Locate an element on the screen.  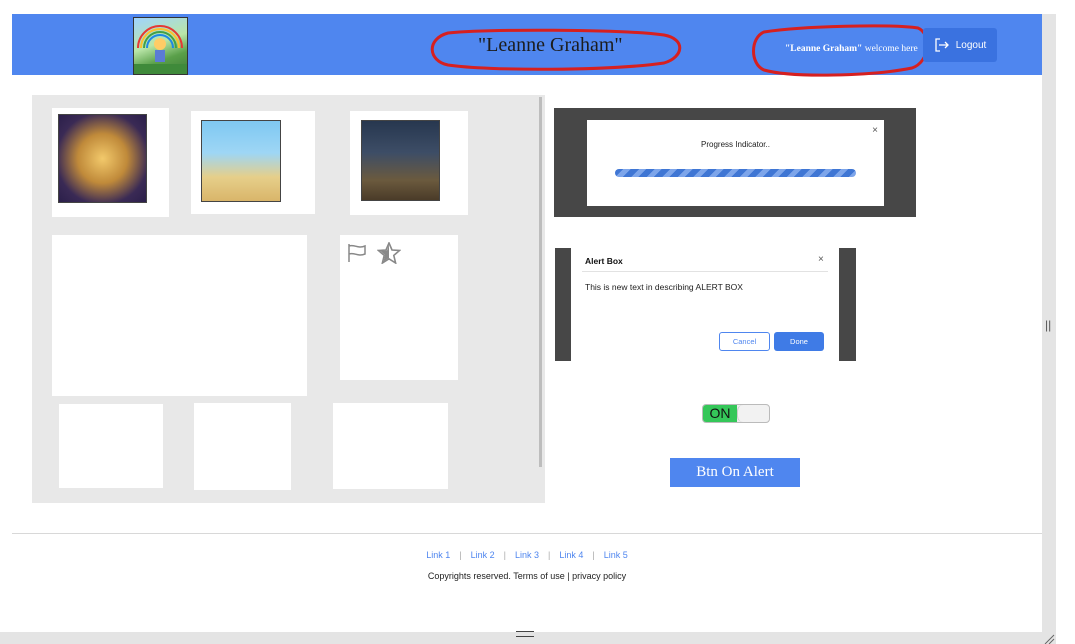
done-button: Done is located at coordinates (799, 341).